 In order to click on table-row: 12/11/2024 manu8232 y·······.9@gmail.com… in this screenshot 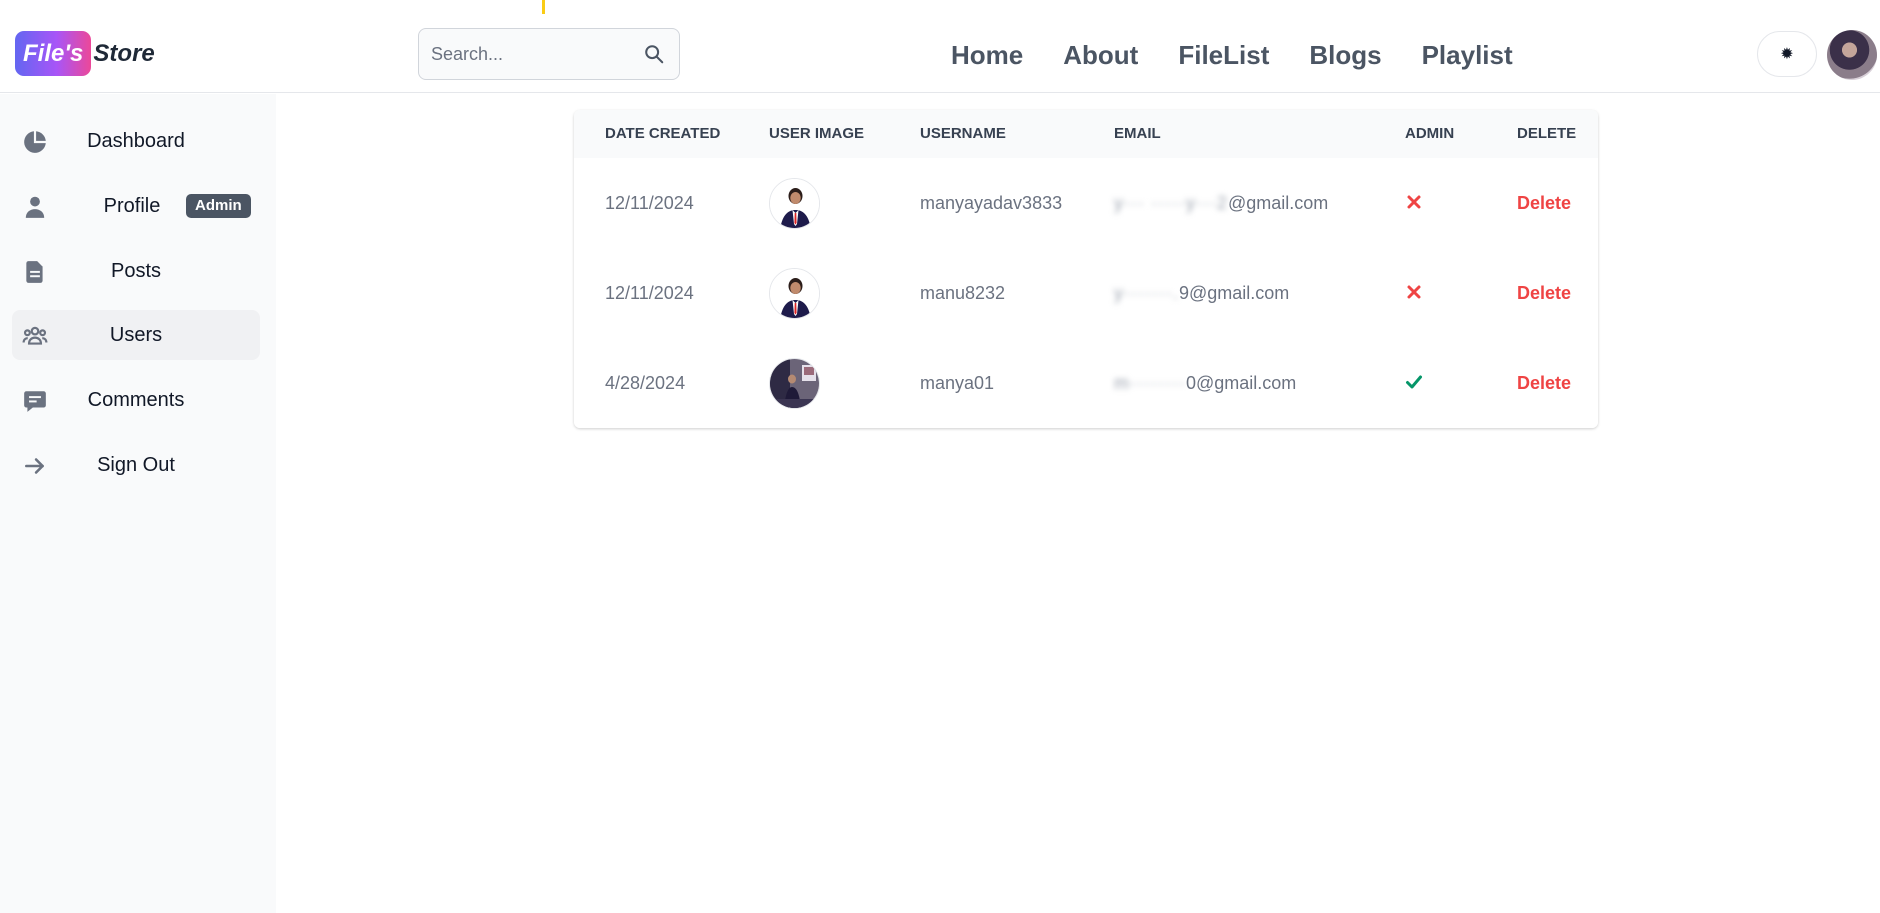, I will do `click(1086, 293)`.